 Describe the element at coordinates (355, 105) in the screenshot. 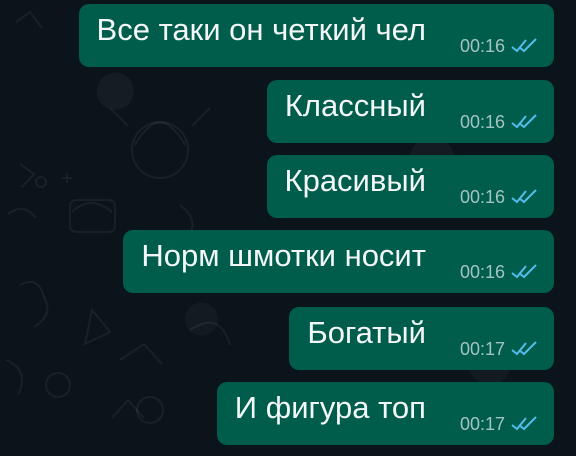

I see `message-text: Классный` at that location.